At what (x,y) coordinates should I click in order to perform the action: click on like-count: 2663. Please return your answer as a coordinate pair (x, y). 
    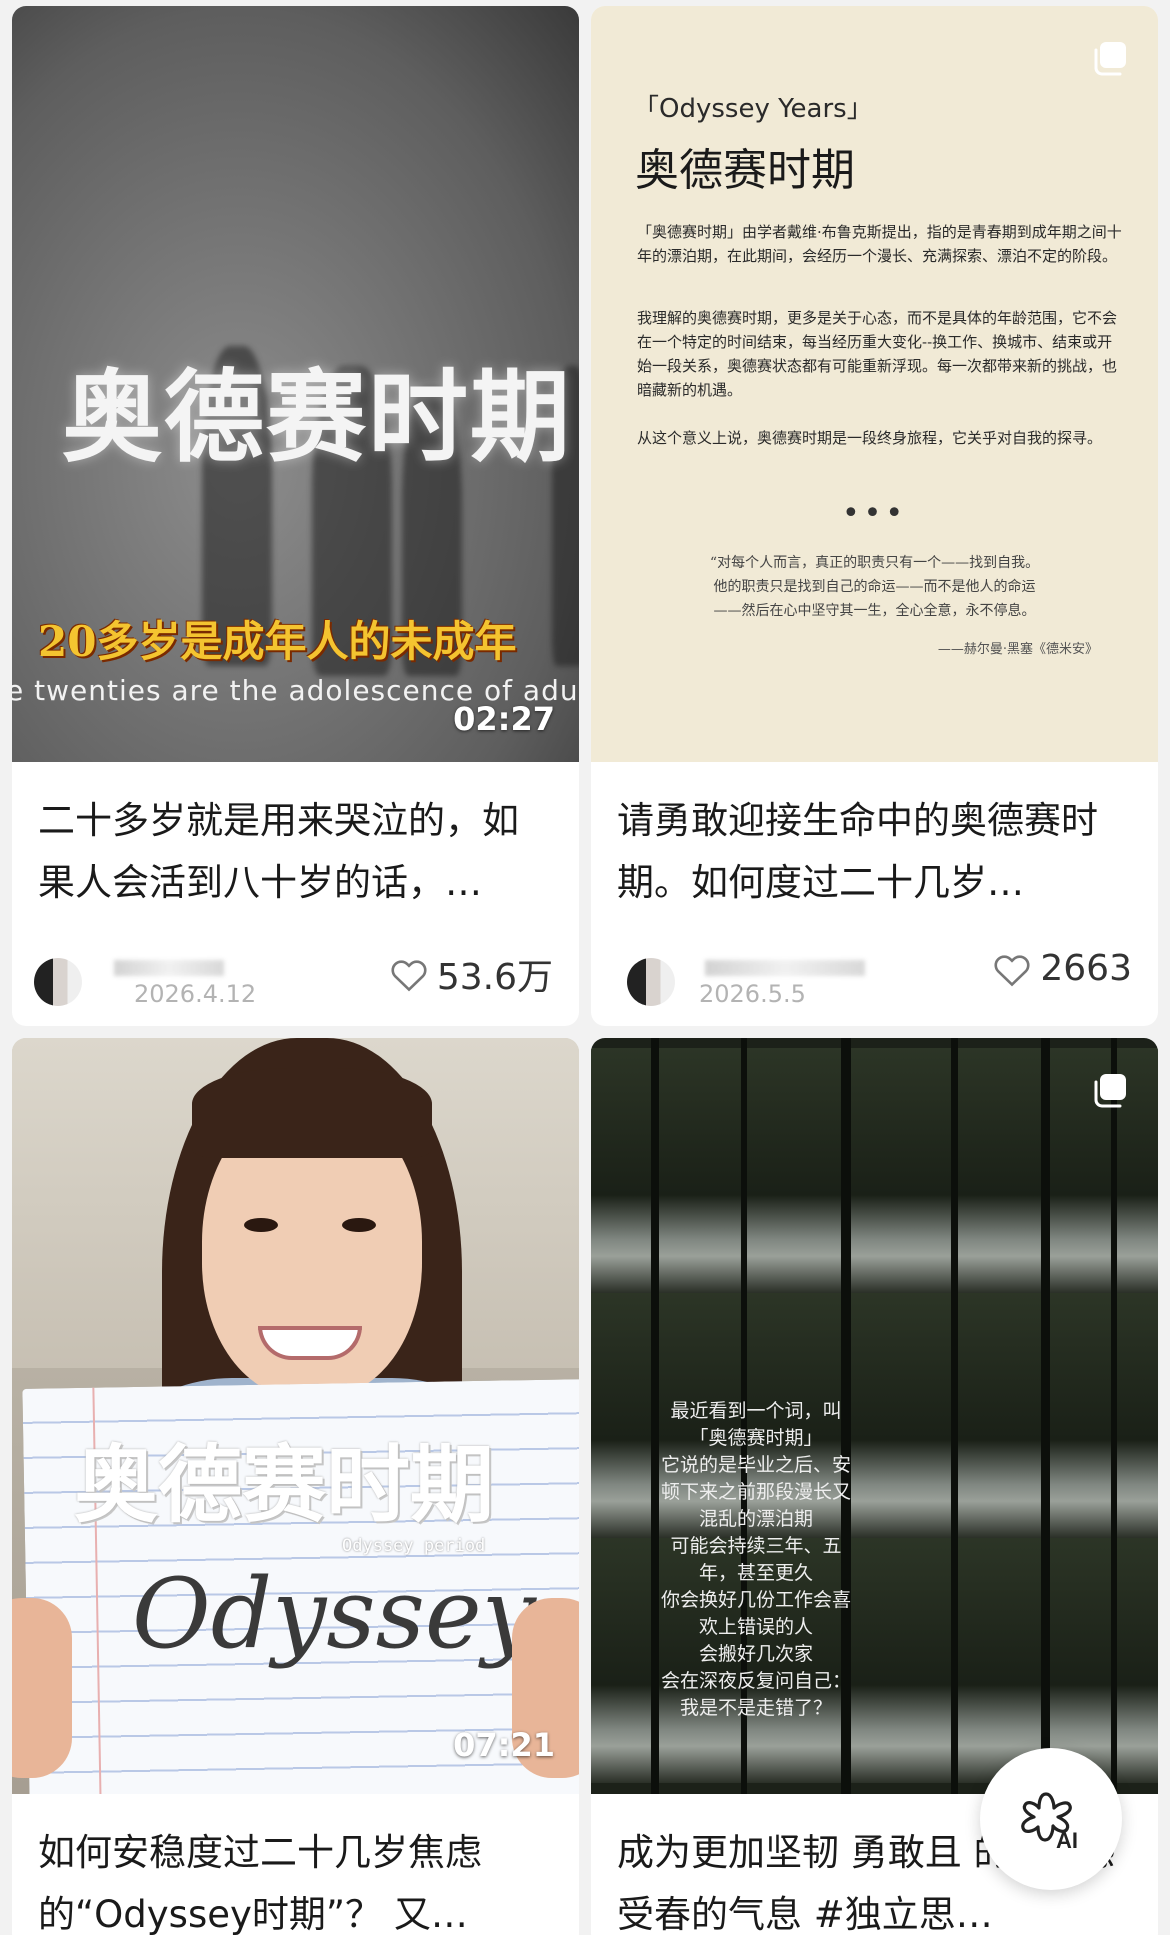
    Looking at the image, I should click on (1086, 968).